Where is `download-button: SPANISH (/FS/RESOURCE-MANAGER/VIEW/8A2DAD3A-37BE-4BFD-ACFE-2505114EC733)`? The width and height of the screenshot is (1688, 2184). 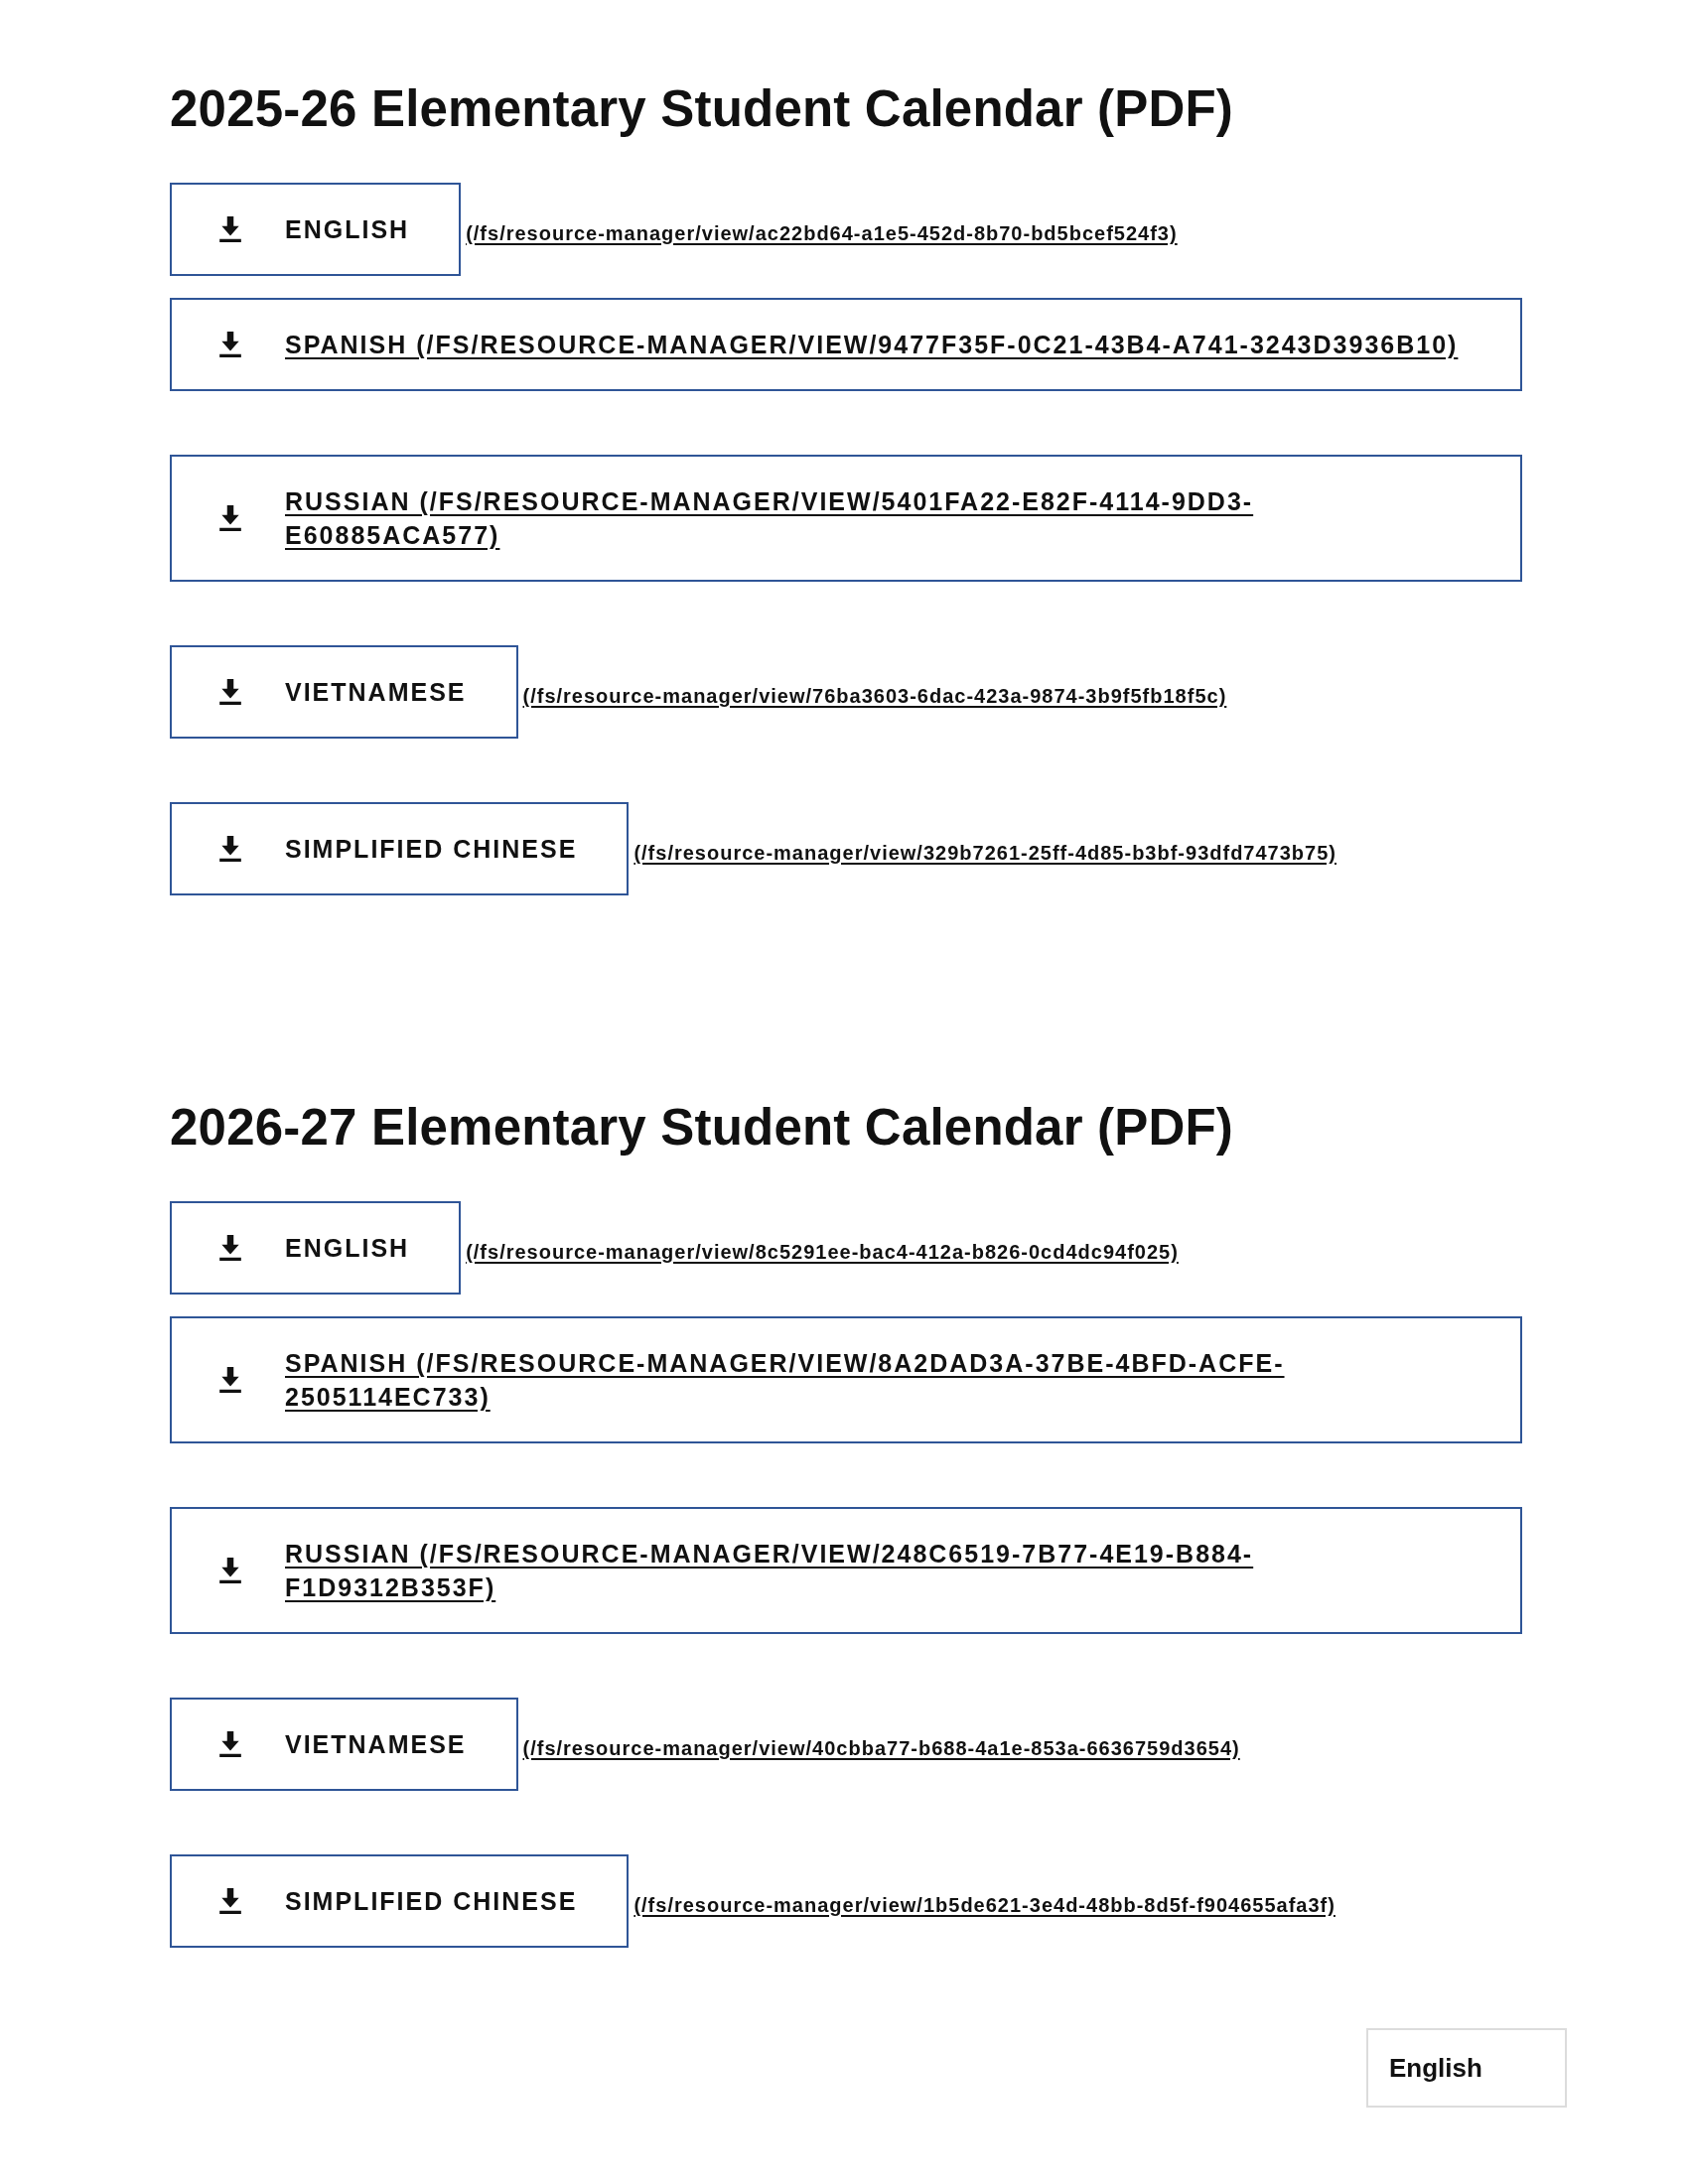 download-button: SPANISH (/FS/RESOURCE-MANAGER/VIEW/8A2DAD3A-37BE-4BFD-ACFE-2505114EC733) is located at coordinates (846, 1379).